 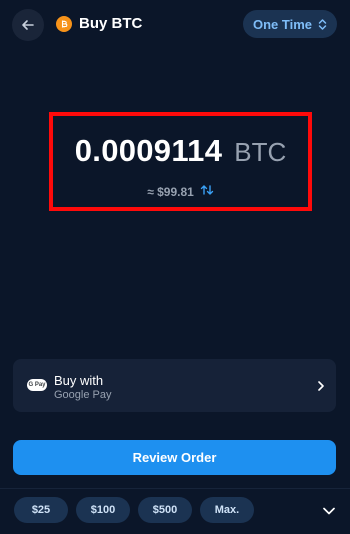 I want to click on purchase-frequency-label: One Time, so click(x=282, y=24).